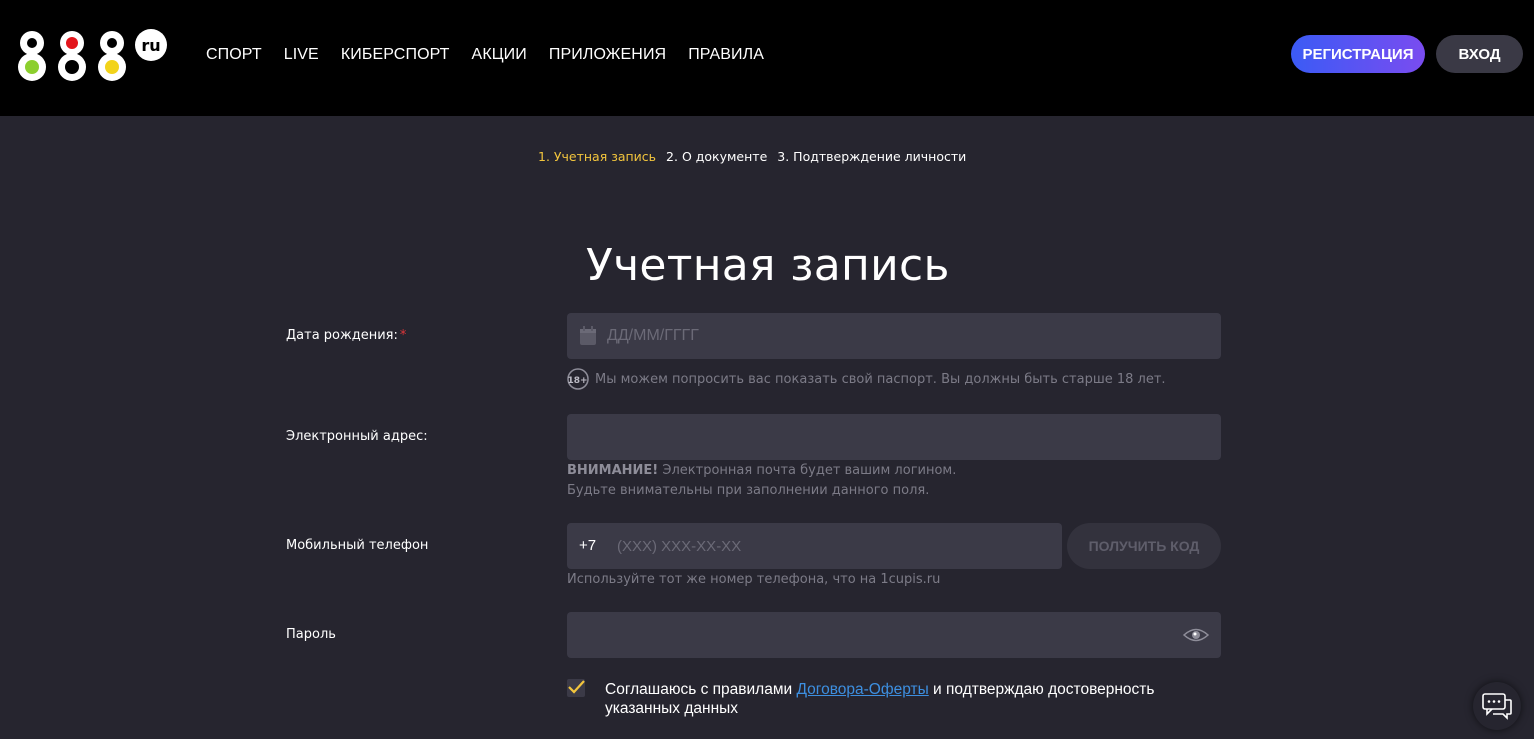 The image size is (1534, 739). I want to click on logo-suffix: ru, so click(150, 45).